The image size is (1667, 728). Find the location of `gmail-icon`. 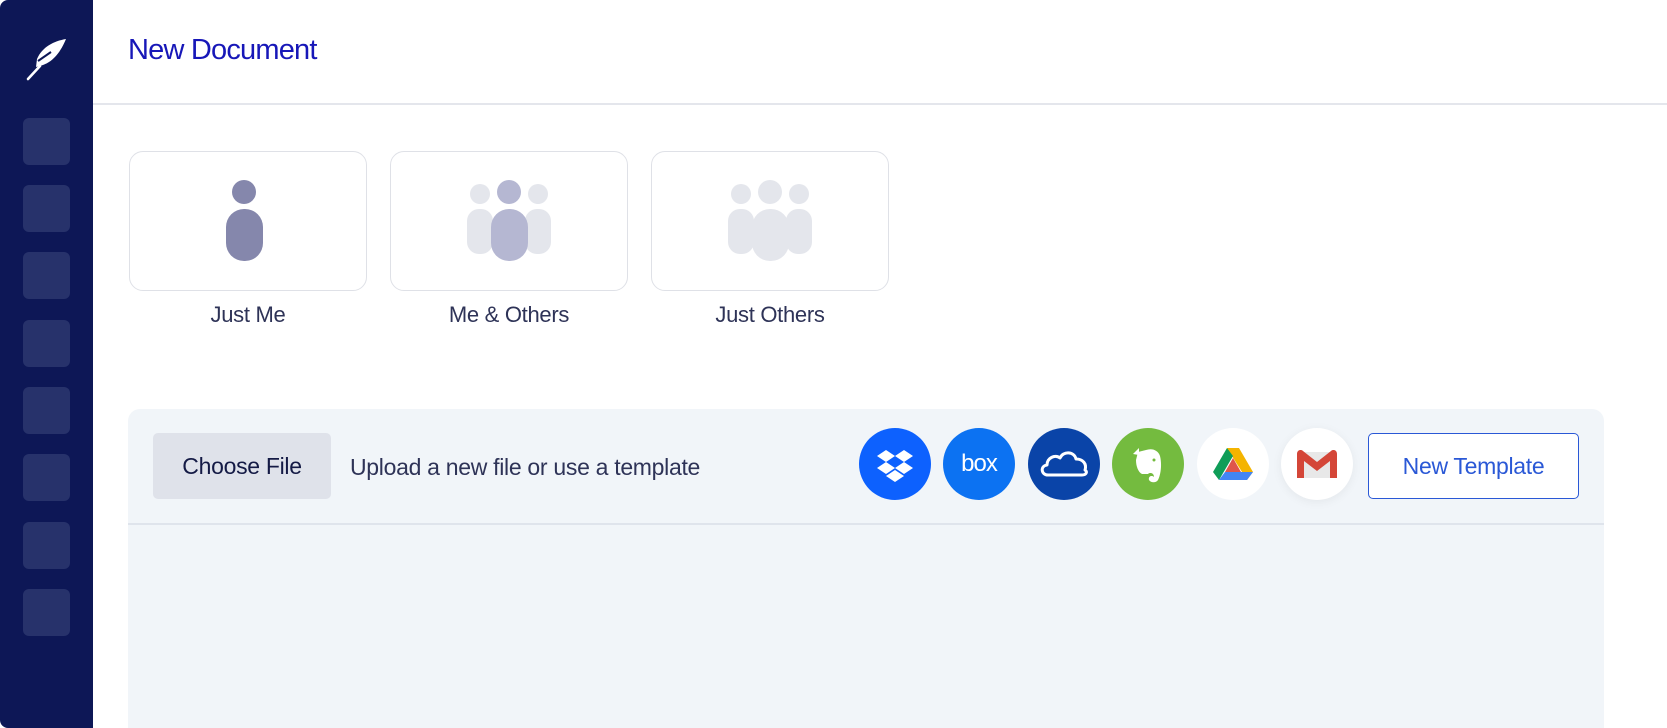

gmail-icon is located at coordinates (1317, 464).